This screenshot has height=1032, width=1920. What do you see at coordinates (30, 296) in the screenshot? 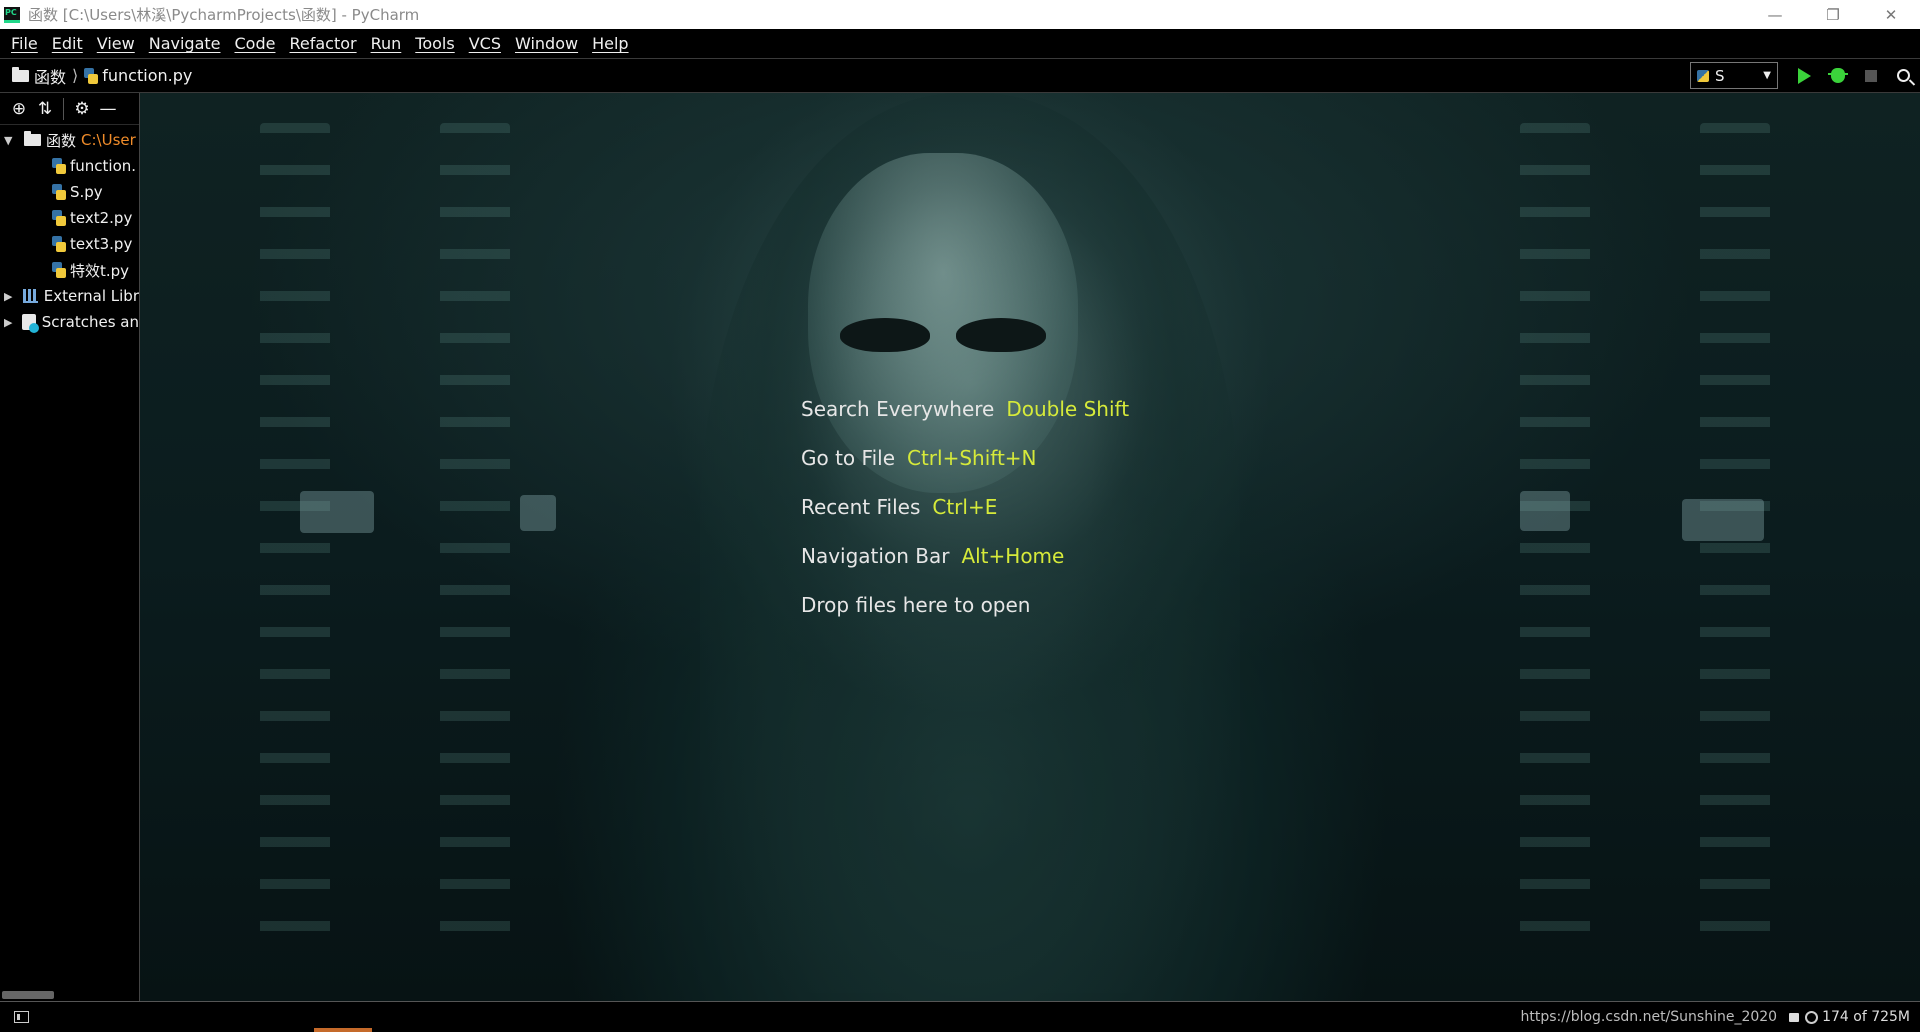
I see `library-icon` at bounding box center [30, 296].